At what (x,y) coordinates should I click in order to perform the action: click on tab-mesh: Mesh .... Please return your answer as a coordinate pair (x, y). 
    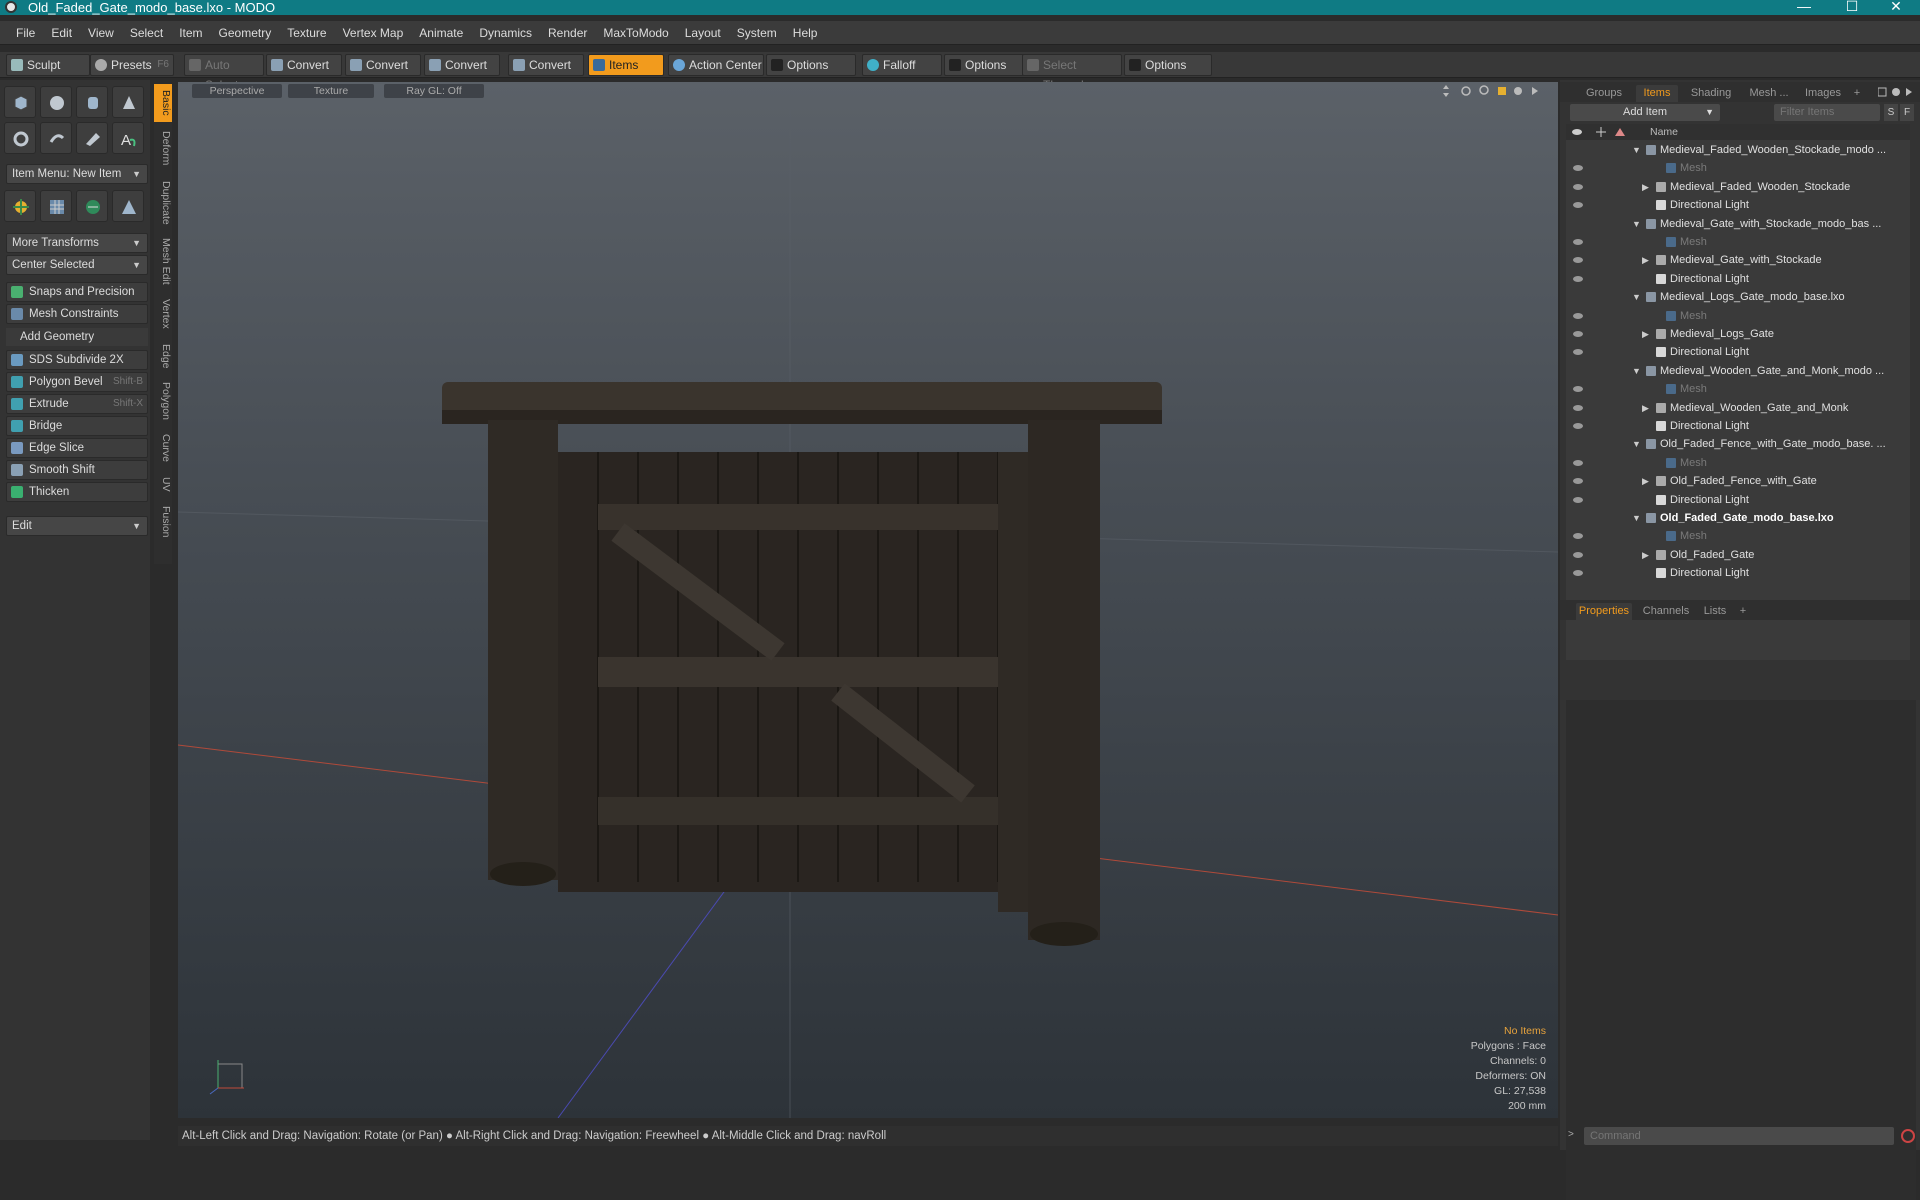
    Looking at the image, I should click on (1769, 93).